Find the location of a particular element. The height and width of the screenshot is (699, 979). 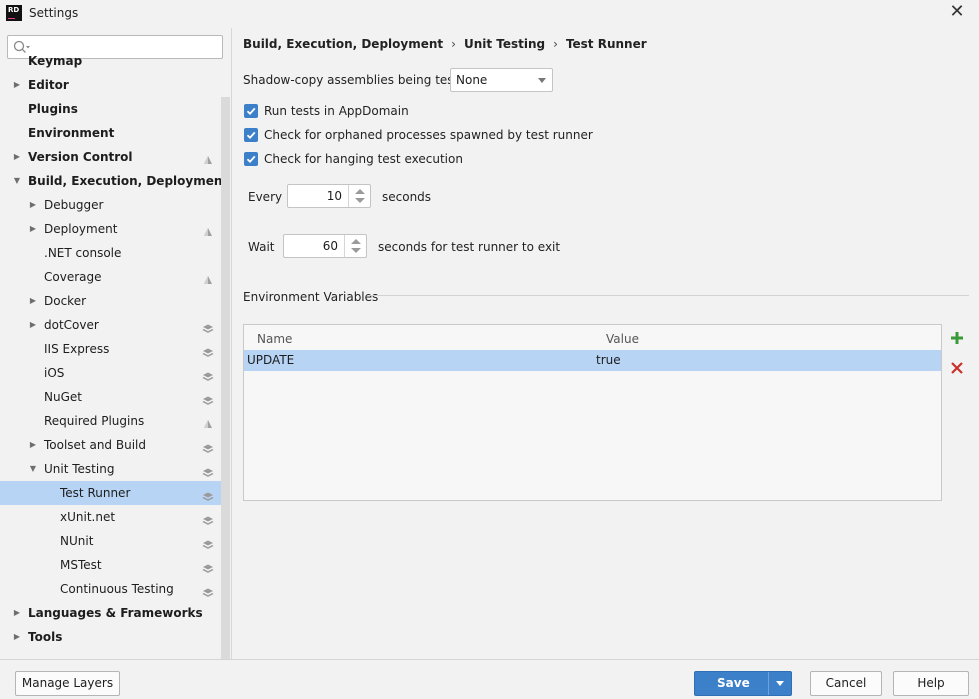

column-header-name: Name is located at coordinates (274, 339).